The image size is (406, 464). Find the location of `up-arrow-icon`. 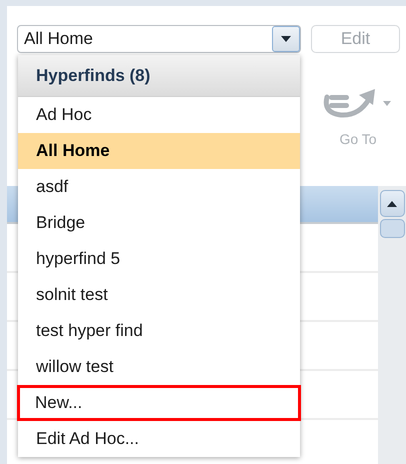

up-arrow-icon is located at coordinates (392, 203).